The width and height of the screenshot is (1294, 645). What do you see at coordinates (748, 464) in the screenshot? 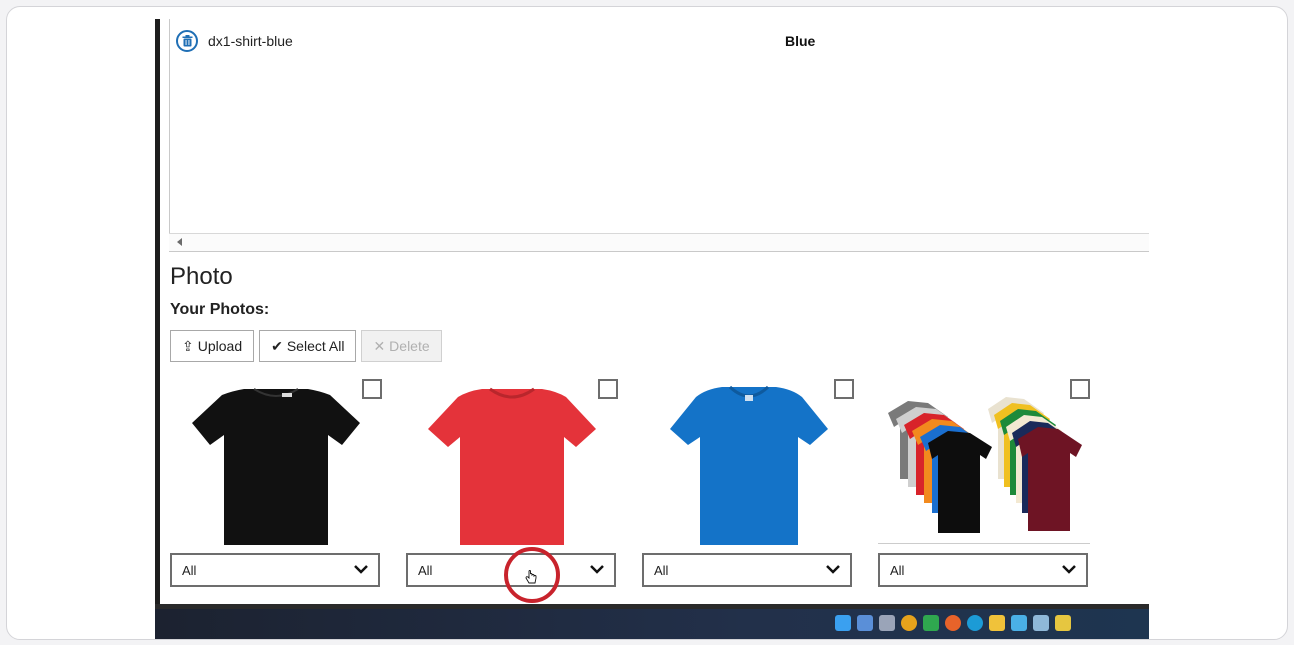
I see `blue-tshirt-image` at bounding box center [748, 464].